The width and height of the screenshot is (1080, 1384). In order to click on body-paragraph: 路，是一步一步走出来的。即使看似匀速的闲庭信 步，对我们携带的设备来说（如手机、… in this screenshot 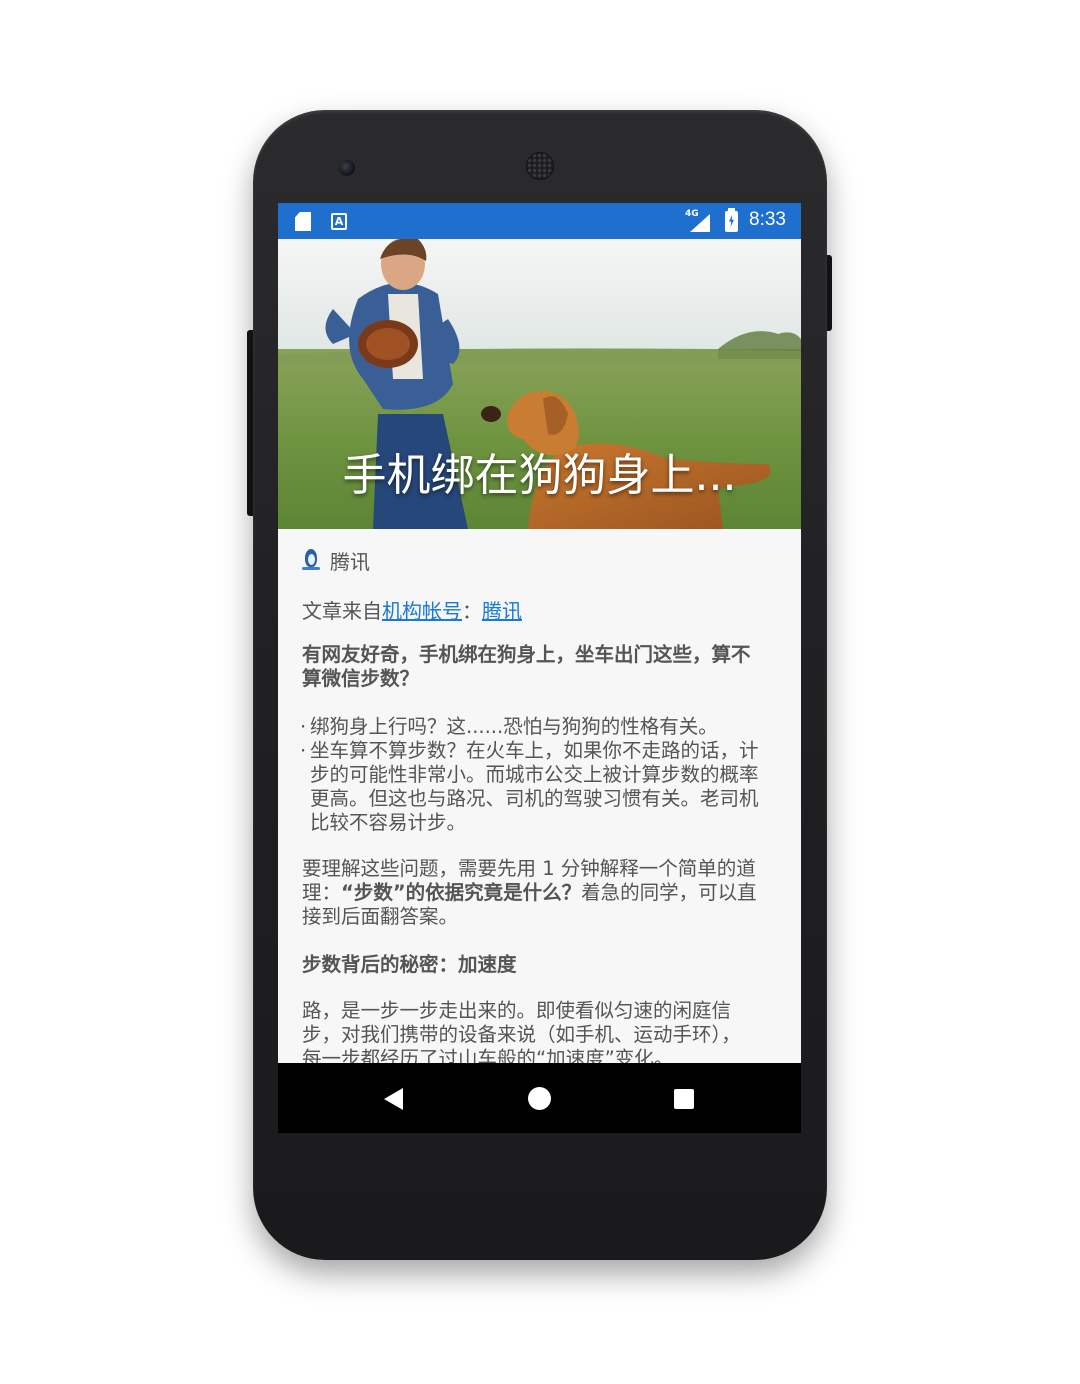, I will do `click(542, 1031)`.